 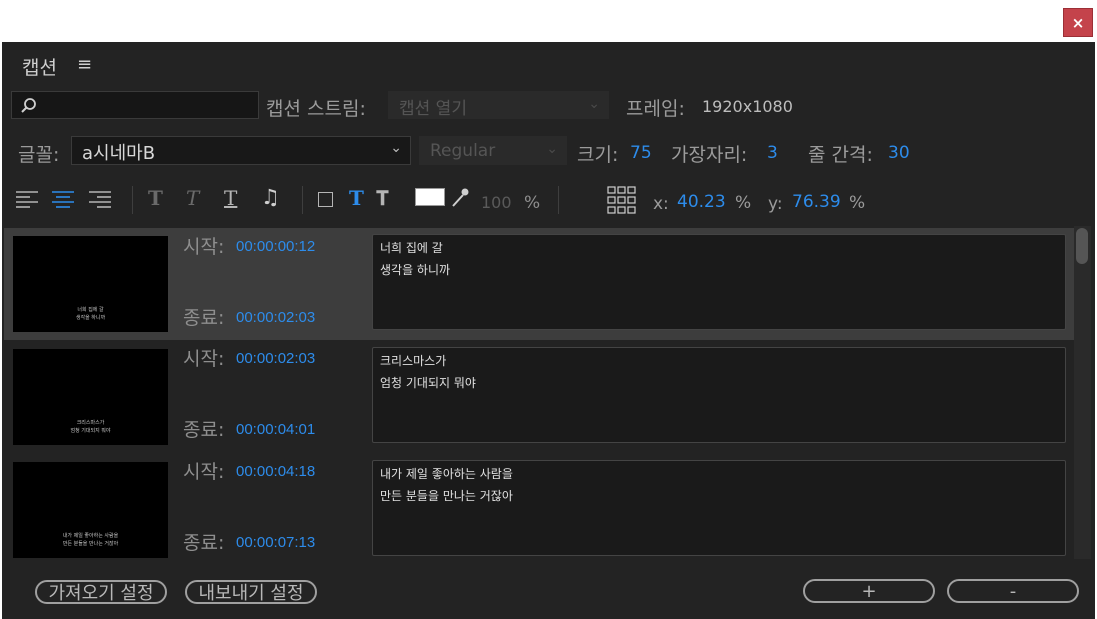 I want to click on search-icon, so click(x=28, y=105).